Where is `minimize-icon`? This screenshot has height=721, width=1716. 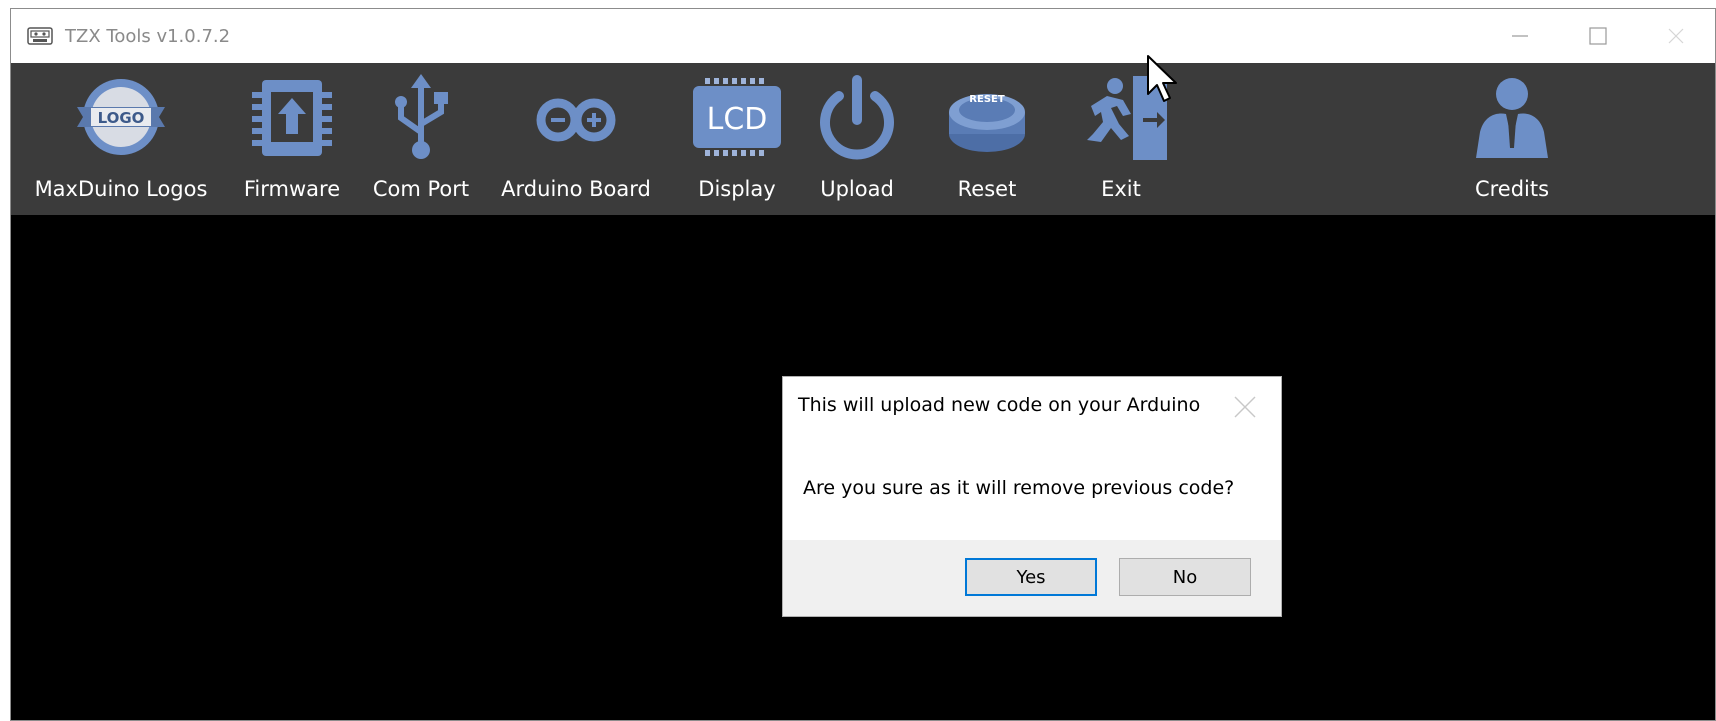
minimize-icon is located at coordinates (1520, 36).